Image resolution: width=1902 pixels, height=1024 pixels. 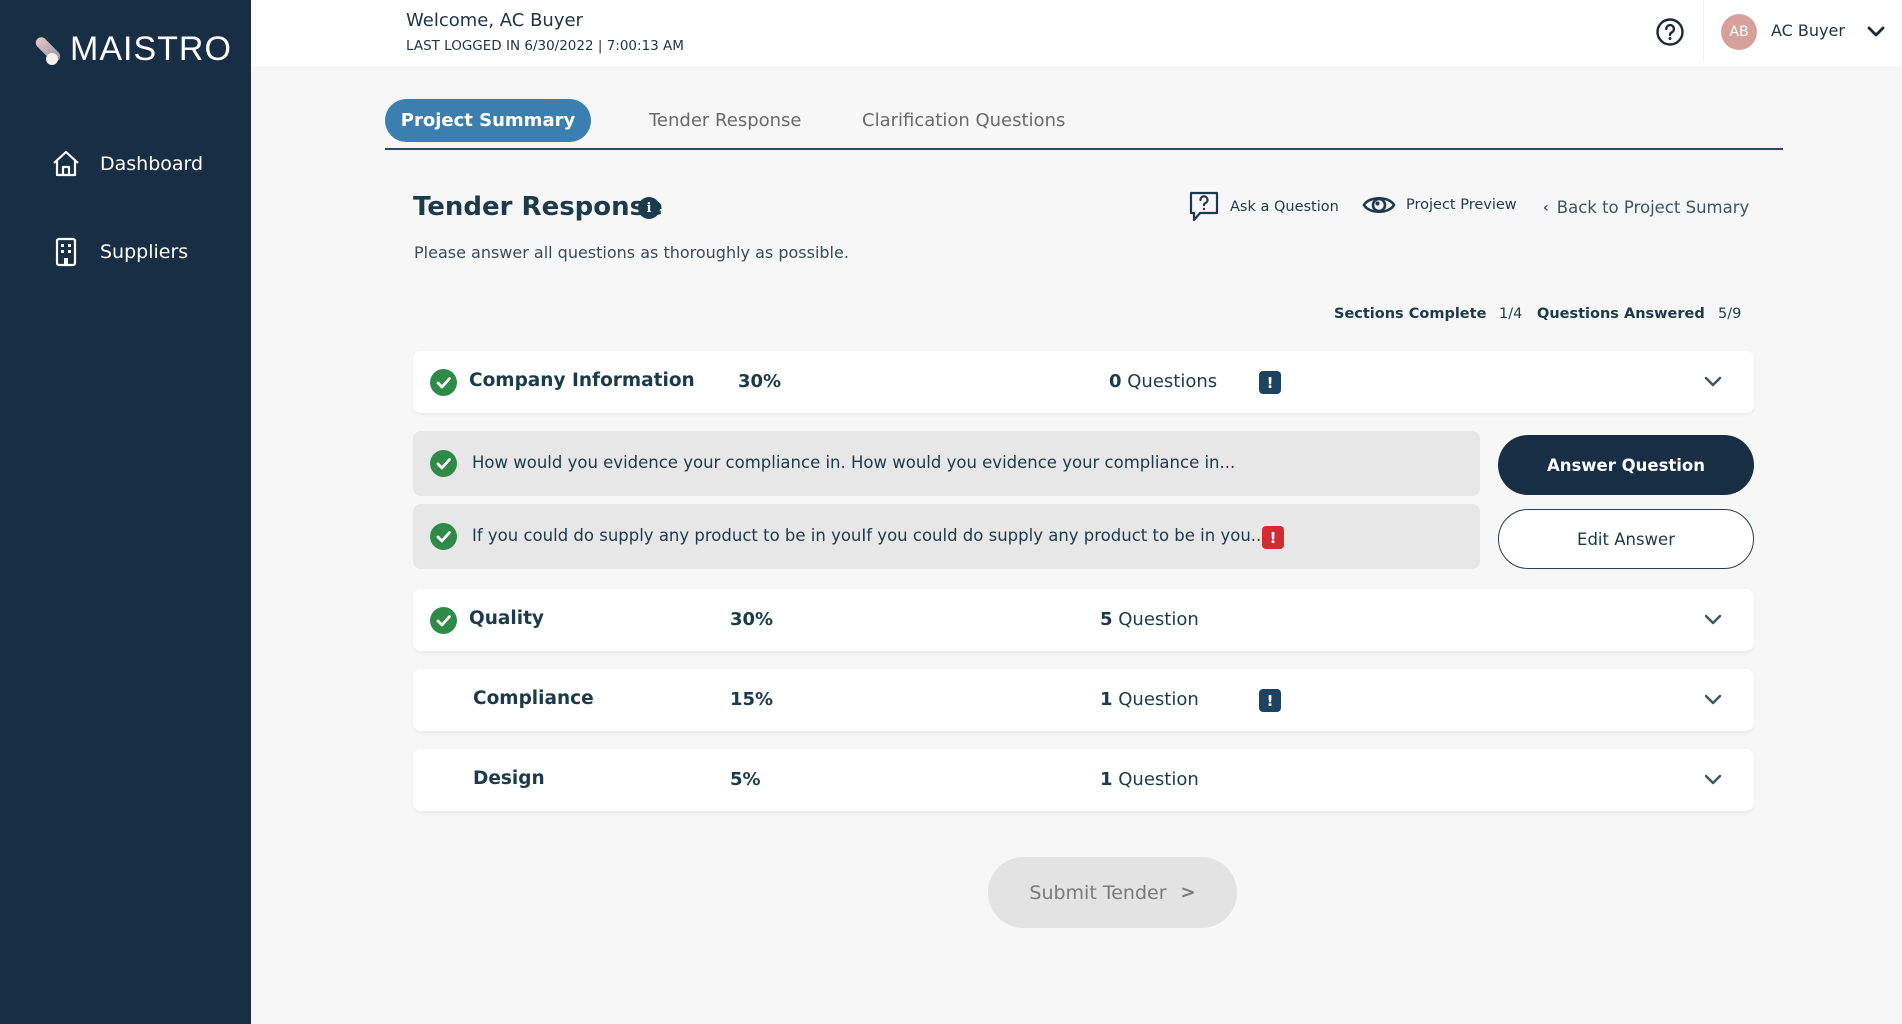 I want to click on sidebar-item-dashboard: Dashboard, so click(x=126, y=164).